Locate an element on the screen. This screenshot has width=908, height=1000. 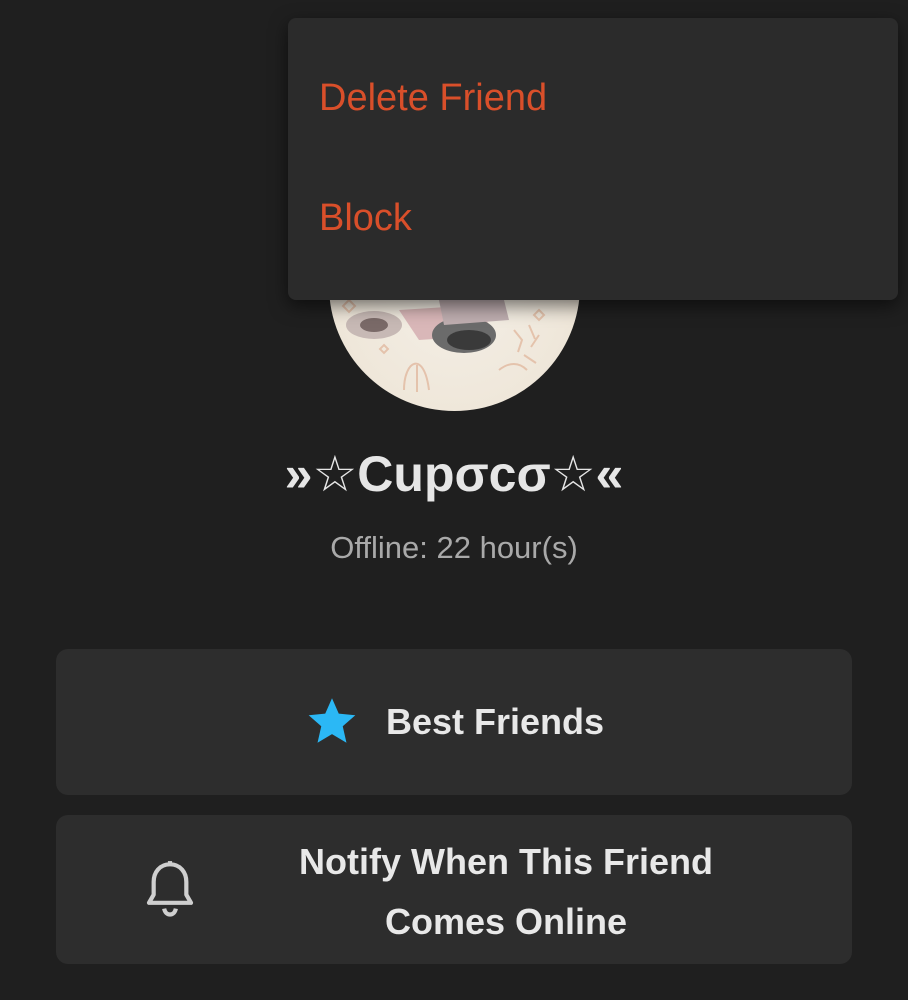
menu-item-delete-friend: Delete Friend is located at coordinates (593, 98).